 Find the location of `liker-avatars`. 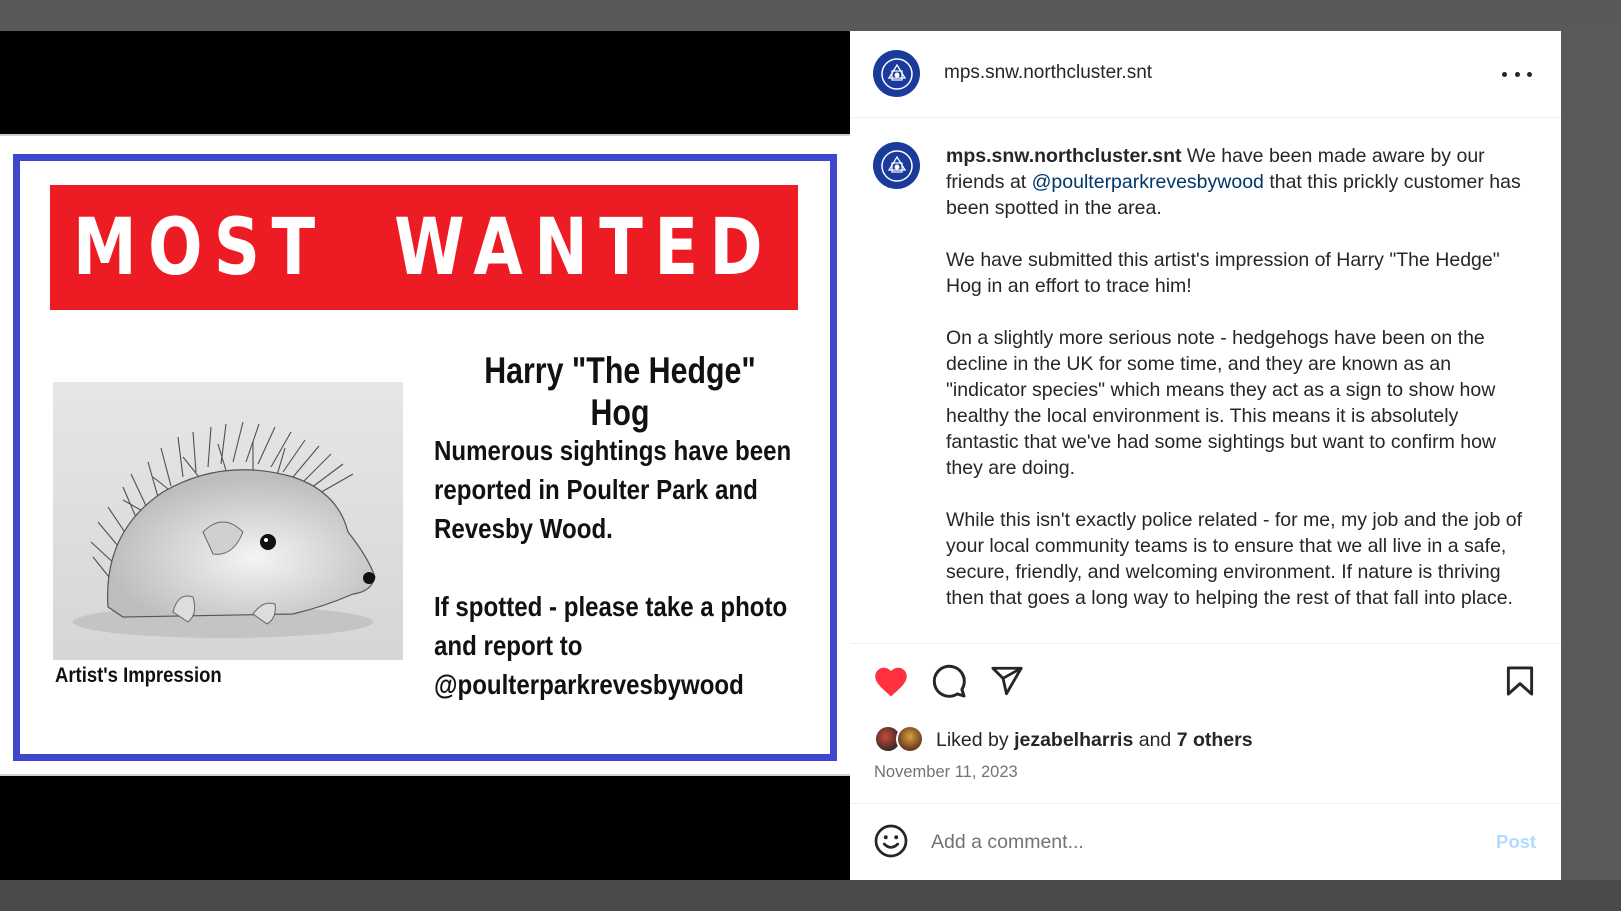

liker-avatars is located at coordinates (902, 740).